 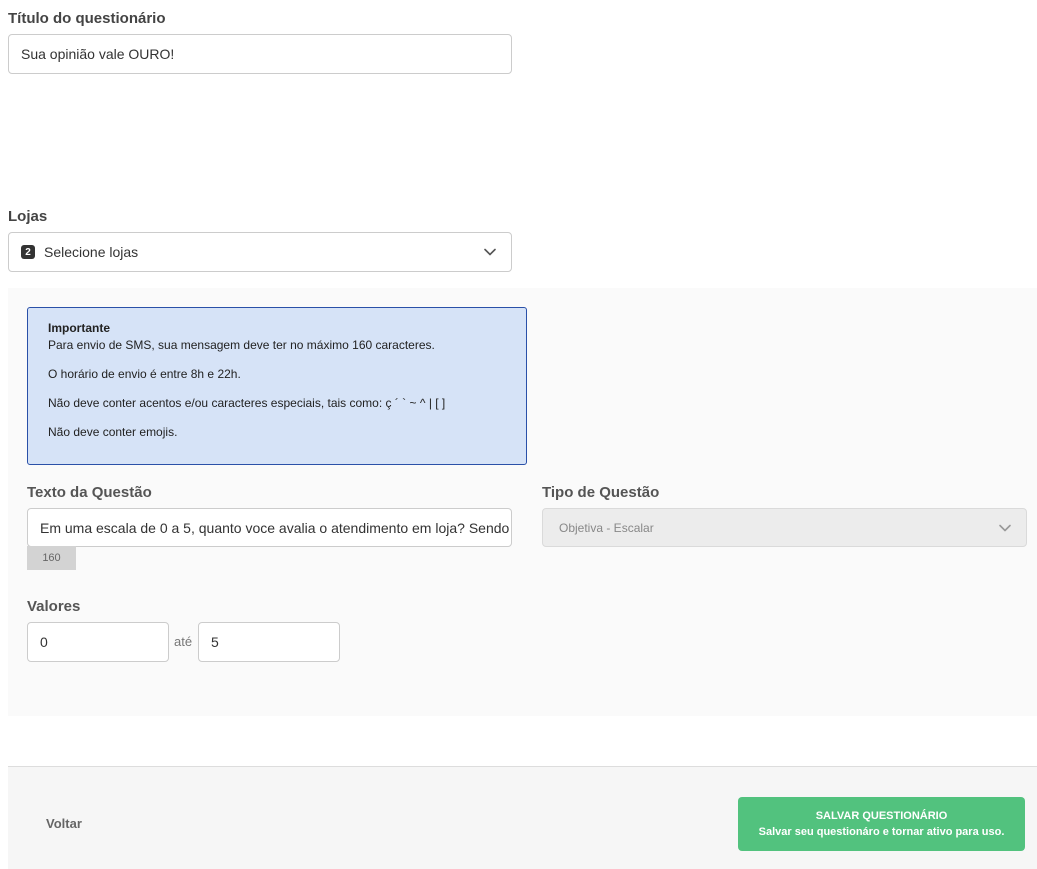 What do you see at coordinates (260, 252) in the screenshot?
I see `stores-select: 2 Selecione lojas` at bounding box center [260, 252].